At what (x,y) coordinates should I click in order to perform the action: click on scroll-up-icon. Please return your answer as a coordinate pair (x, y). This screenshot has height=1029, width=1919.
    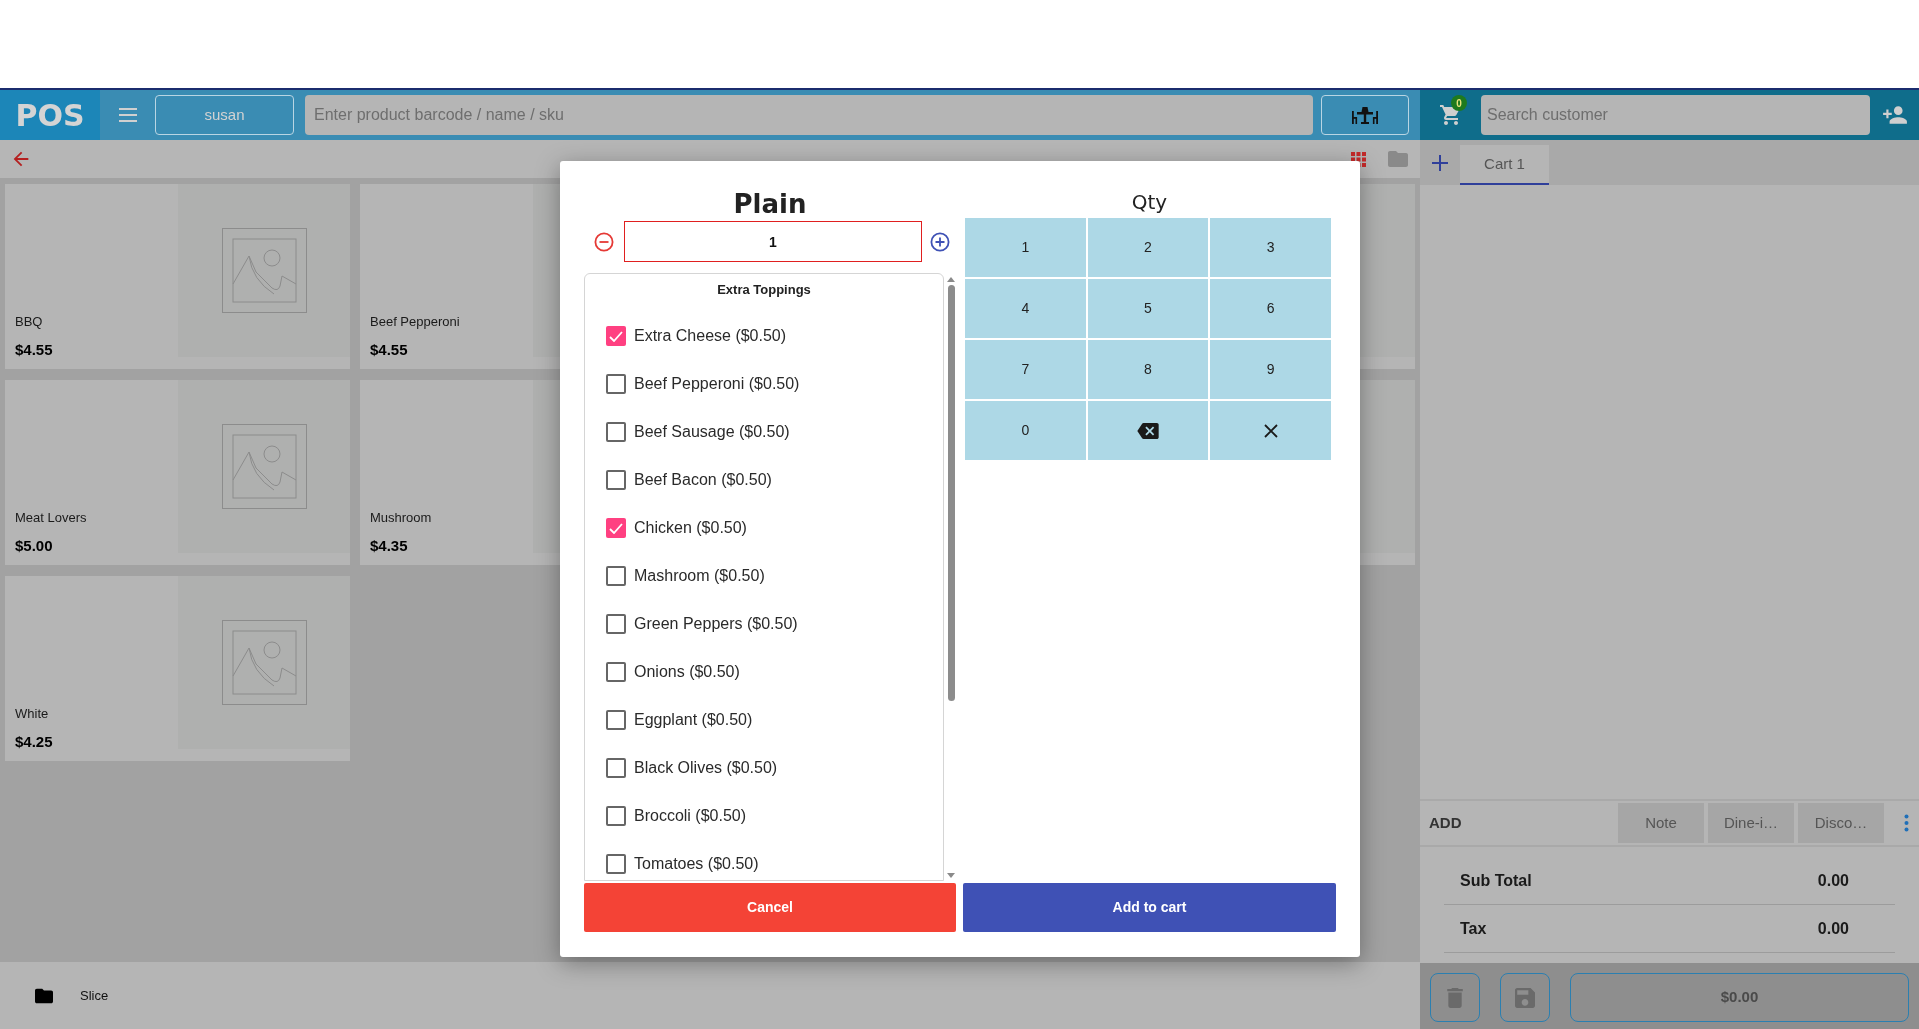
    Looking at the image, I should click on (951, 279).